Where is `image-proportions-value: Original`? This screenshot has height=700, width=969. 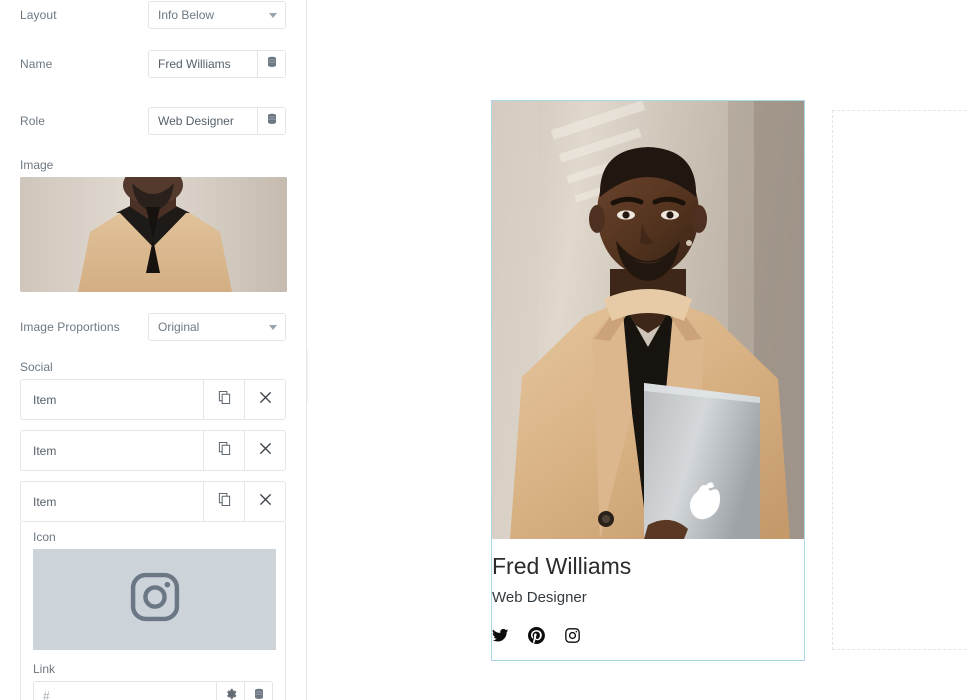
image-proportions-value: Original is located at coordinates (179, 327).